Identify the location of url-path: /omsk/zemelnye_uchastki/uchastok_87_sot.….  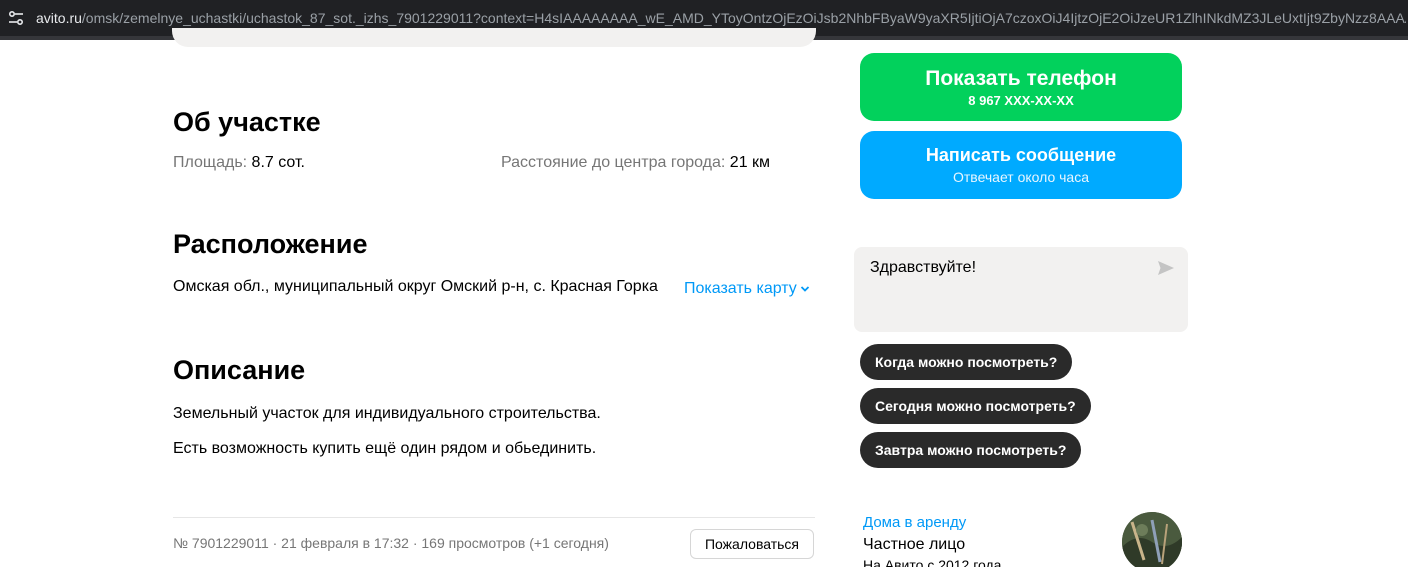
(743, 18).